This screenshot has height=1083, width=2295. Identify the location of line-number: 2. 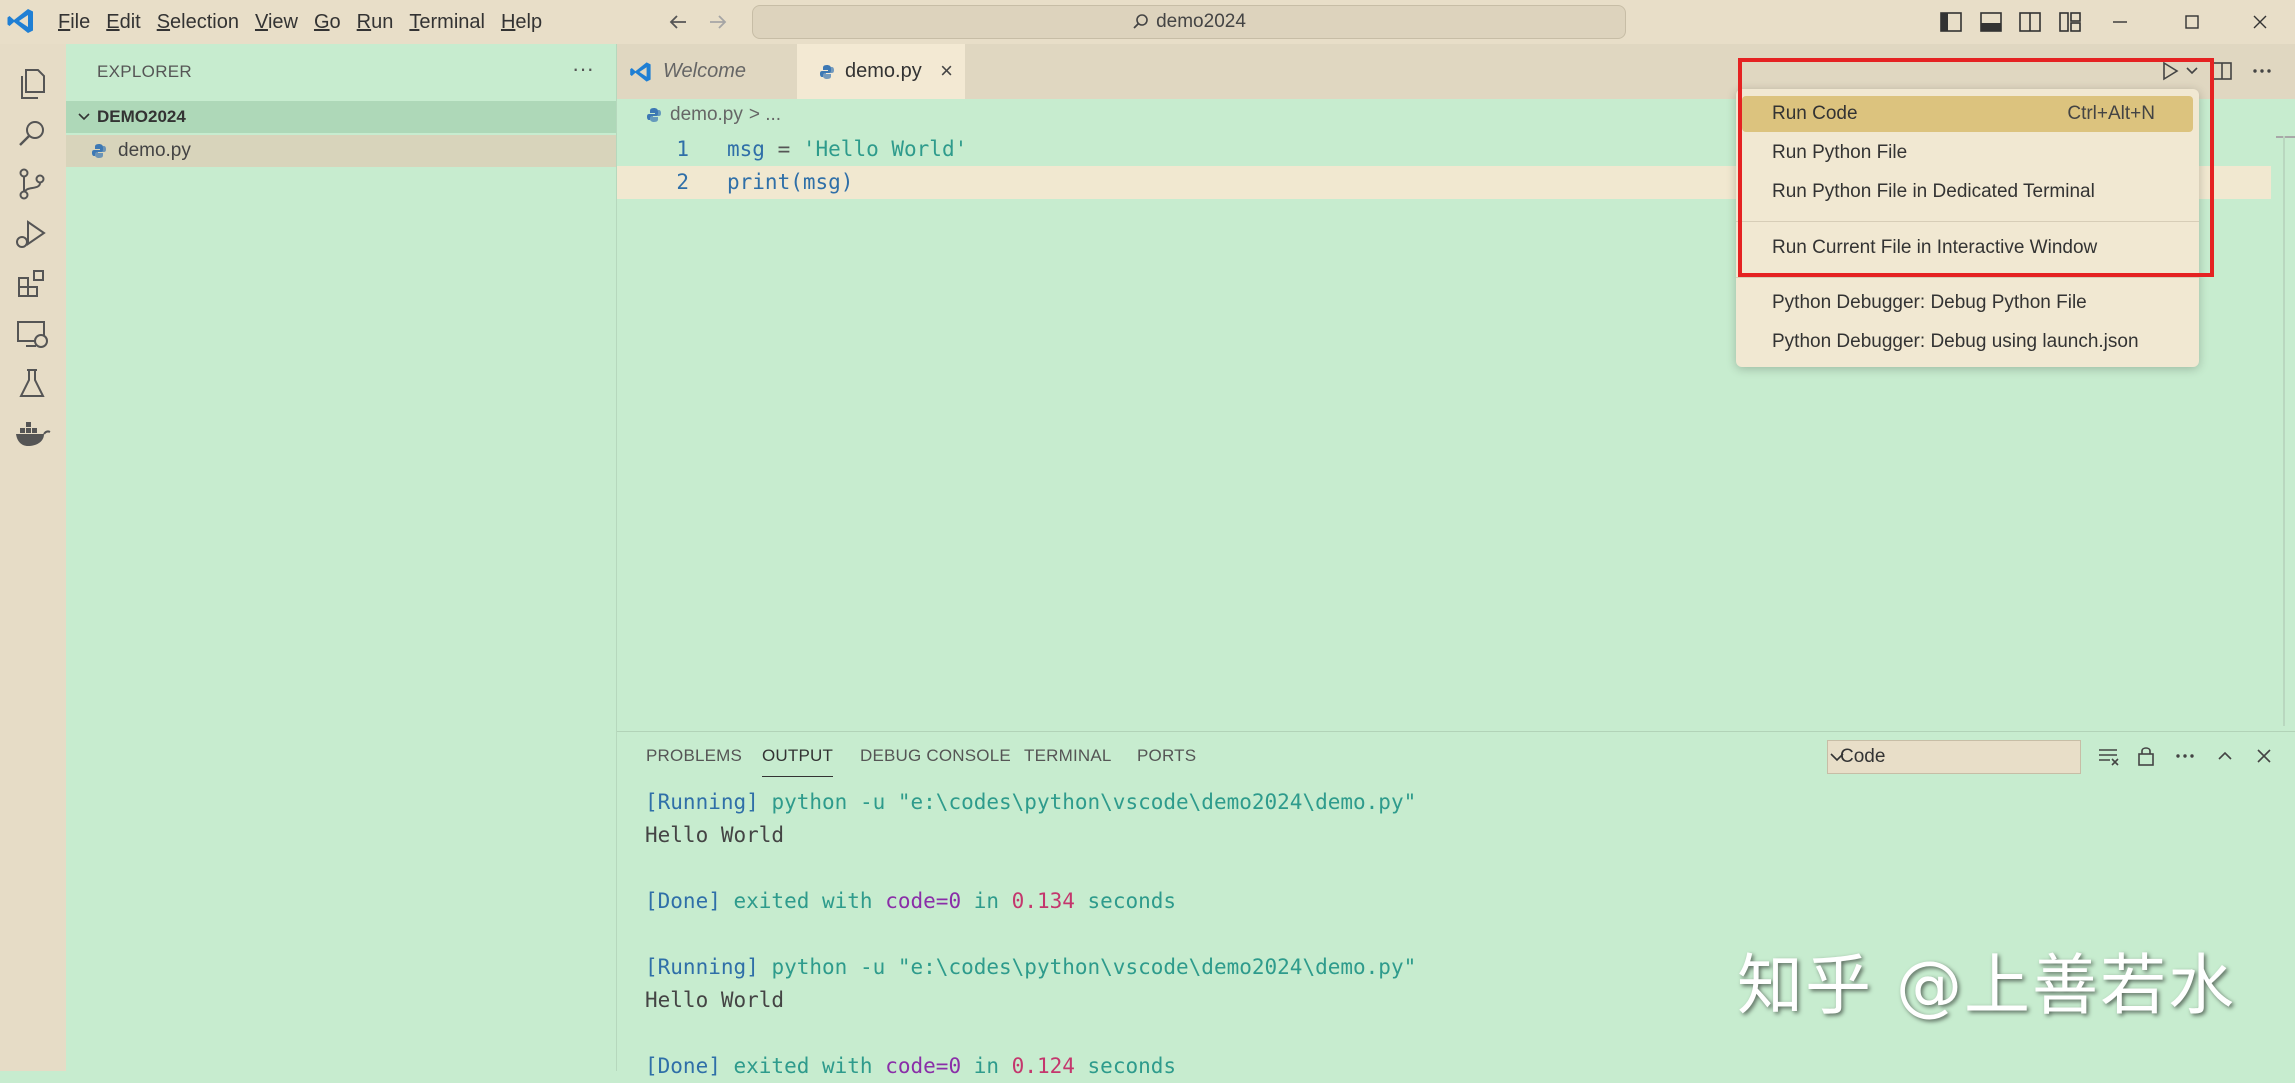
(682, 182).